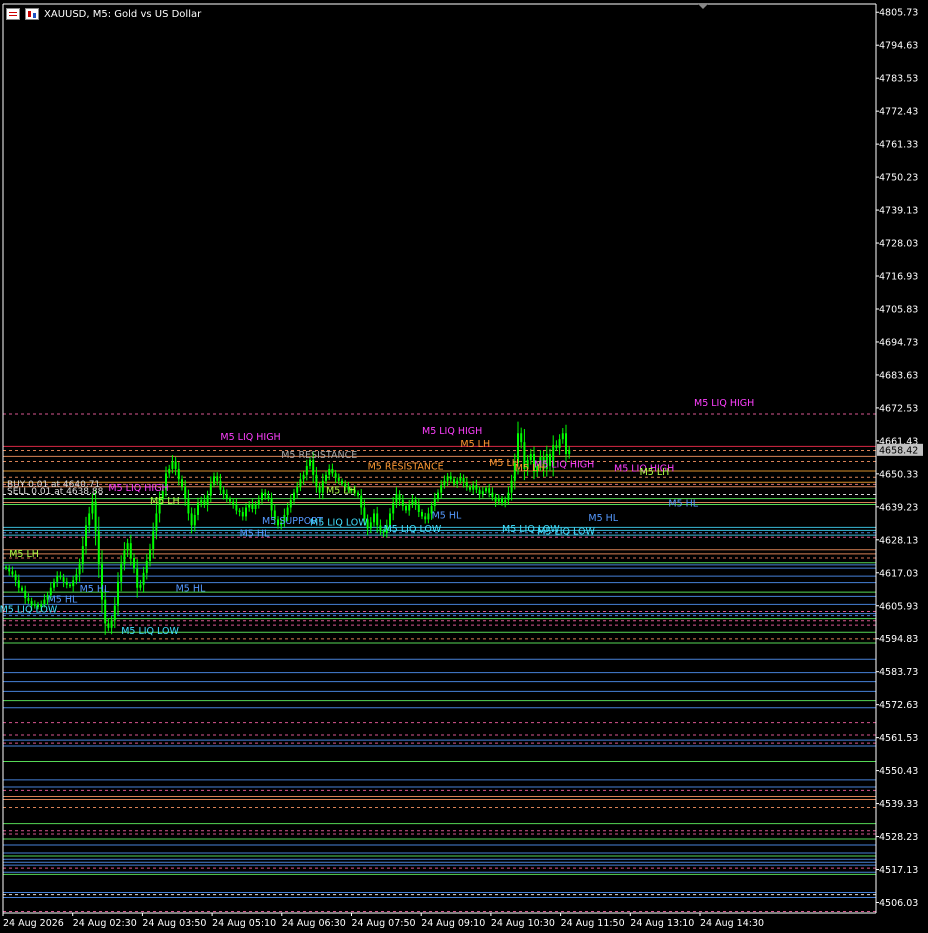 Image resolution: width=928 pixels, height=933 pixels. I want to click on chart-icon, so click(32, 14).